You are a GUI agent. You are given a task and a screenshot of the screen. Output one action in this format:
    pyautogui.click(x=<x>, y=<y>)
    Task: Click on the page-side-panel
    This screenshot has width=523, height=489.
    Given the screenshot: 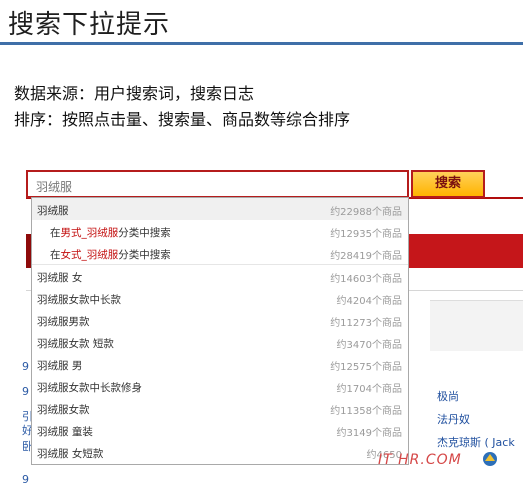 What is the action you would take?
    pyautogui.click(x=476, y=325)
    